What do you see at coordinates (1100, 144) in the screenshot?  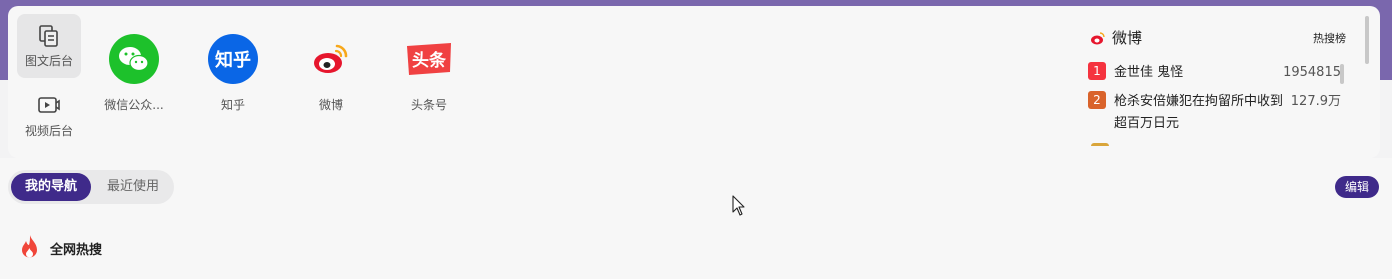 I see `rank-badge-partial` at bounding box center [1100, 144].